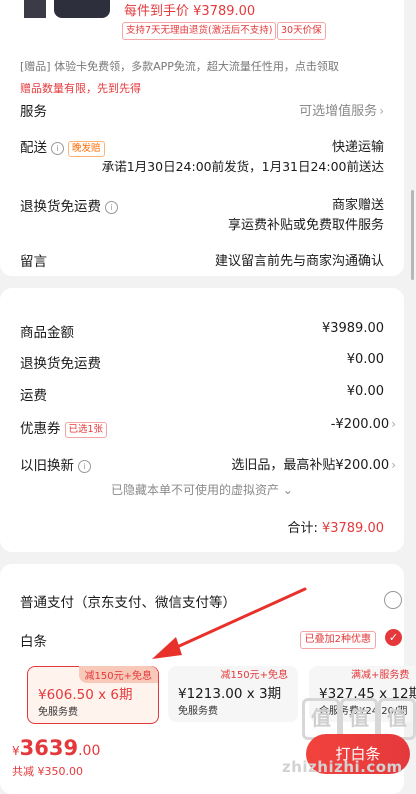 The height and width of the screenshot is (794, 416). I want to click on message-input: 建议留言前先与商家沟通确认, so click(299, 259).